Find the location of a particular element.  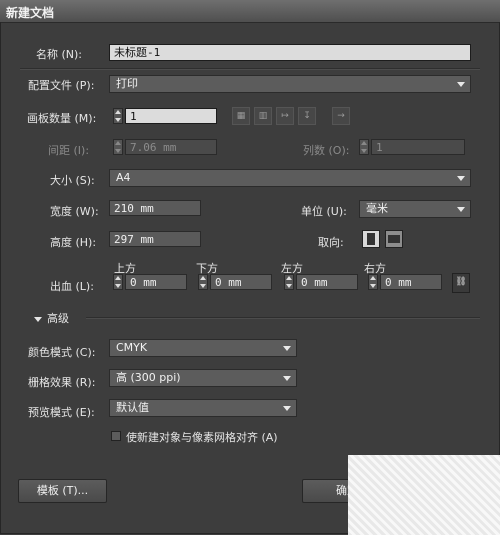

portrait-icon is located at coordinates (371, 239).